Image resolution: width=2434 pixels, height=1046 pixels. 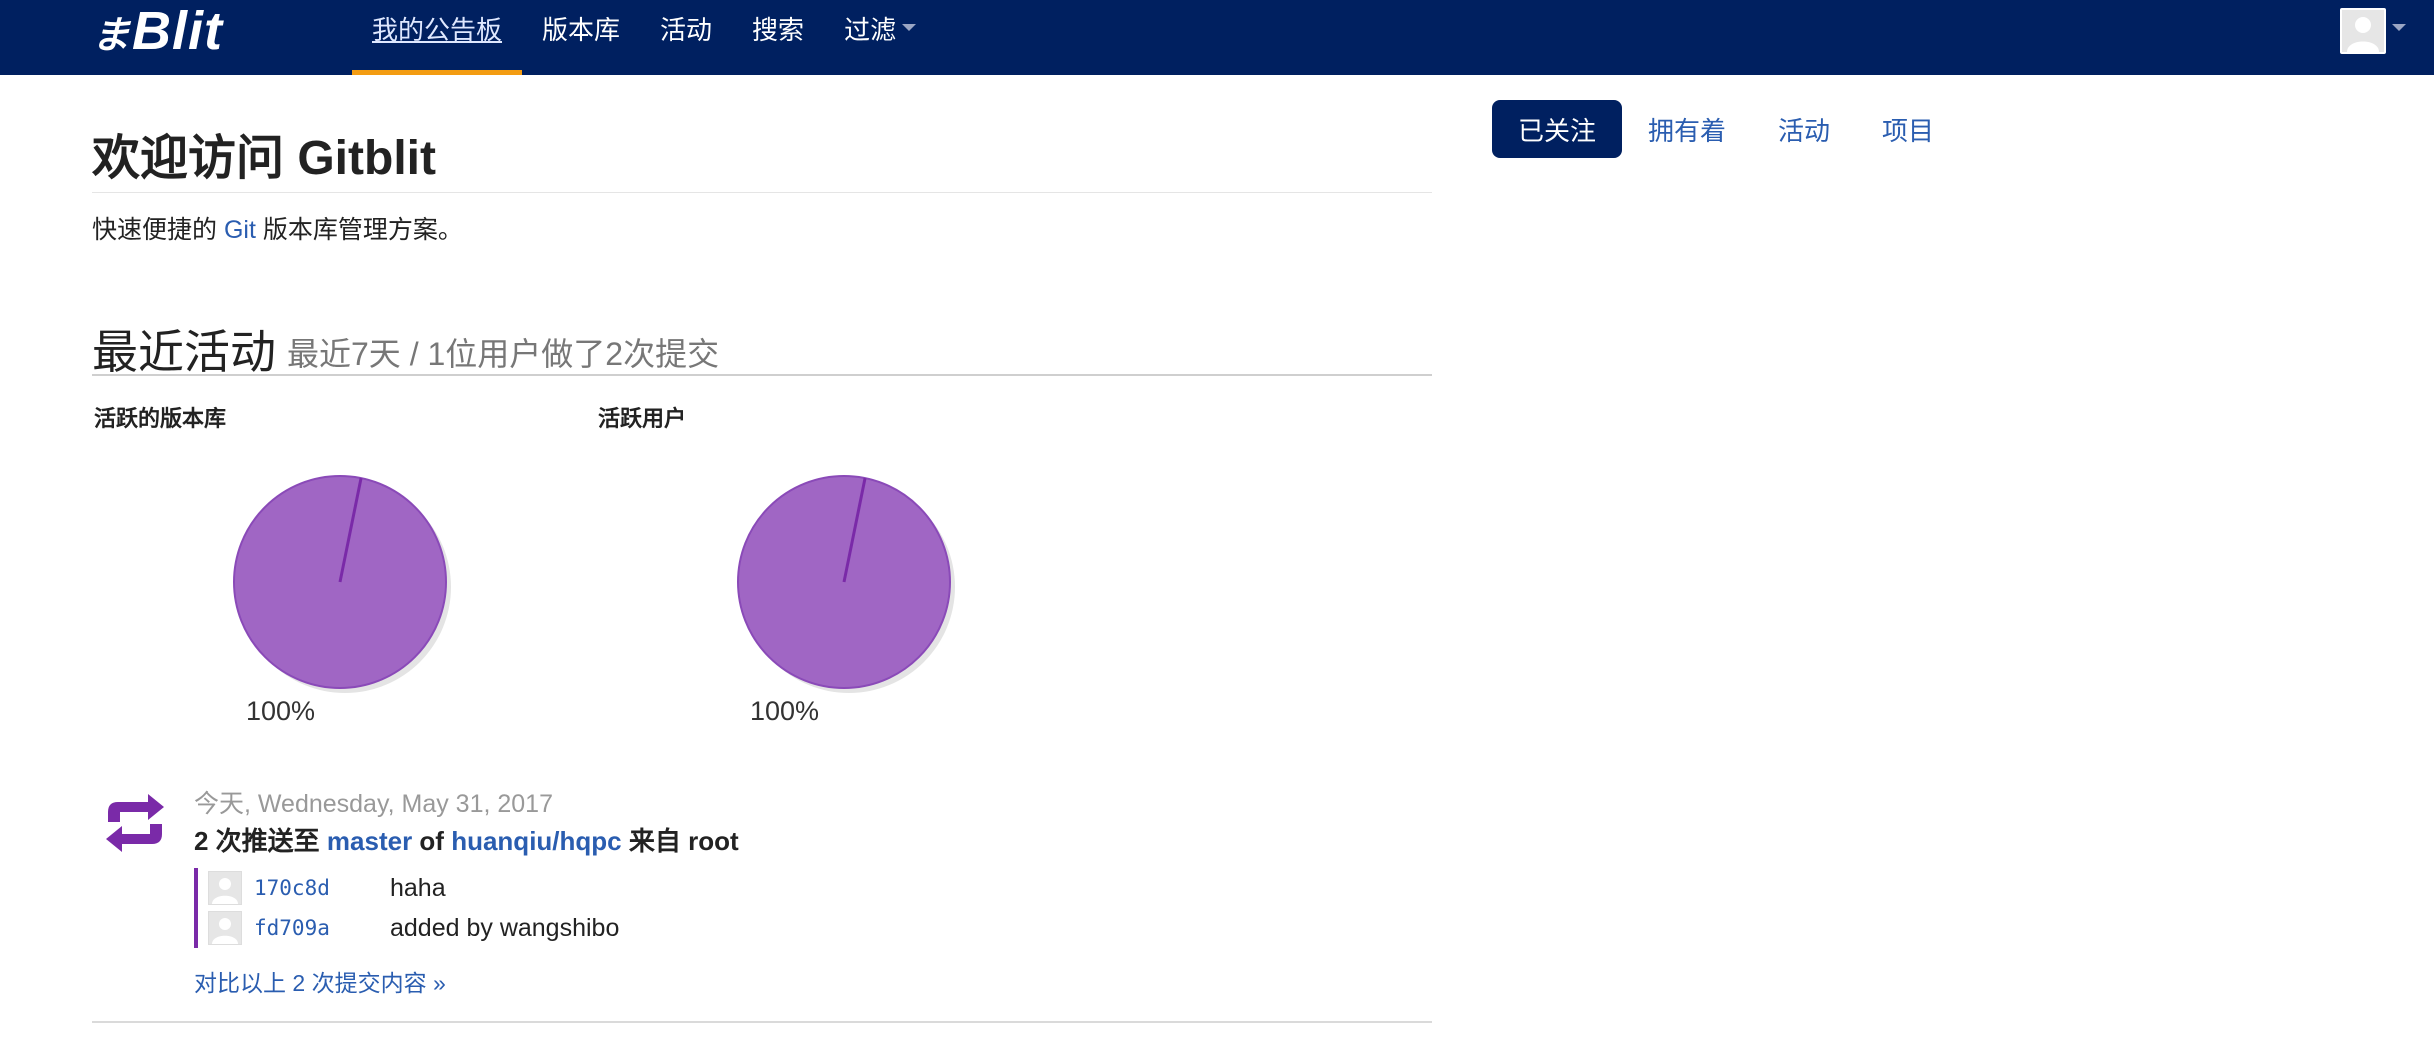 I want to click on tab-activity: 活动, so click(x=1804, y=129).